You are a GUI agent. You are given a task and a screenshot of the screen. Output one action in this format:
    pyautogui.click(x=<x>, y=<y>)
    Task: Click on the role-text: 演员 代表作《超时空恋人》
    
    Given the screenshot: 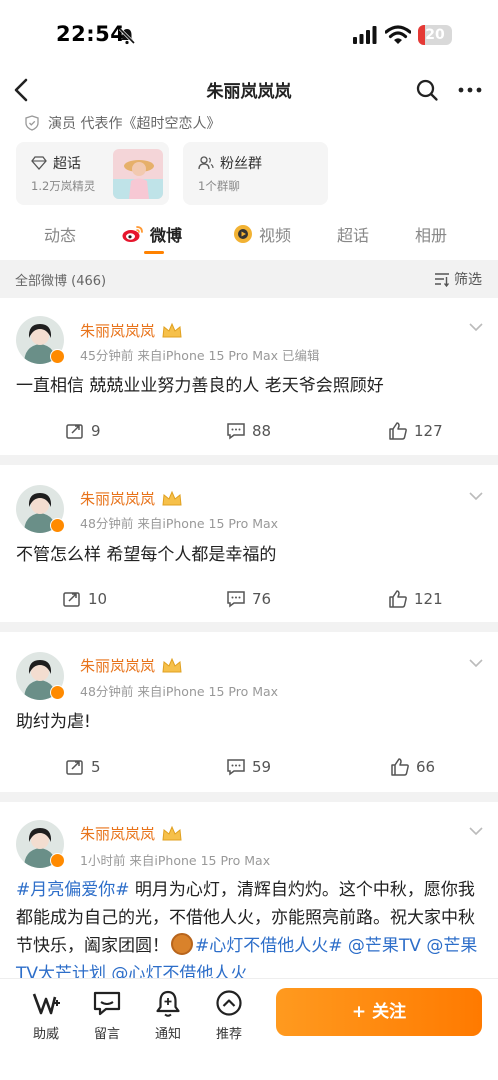 What is the action you would take?
    pyautogui.click(x=134, y=124)
    